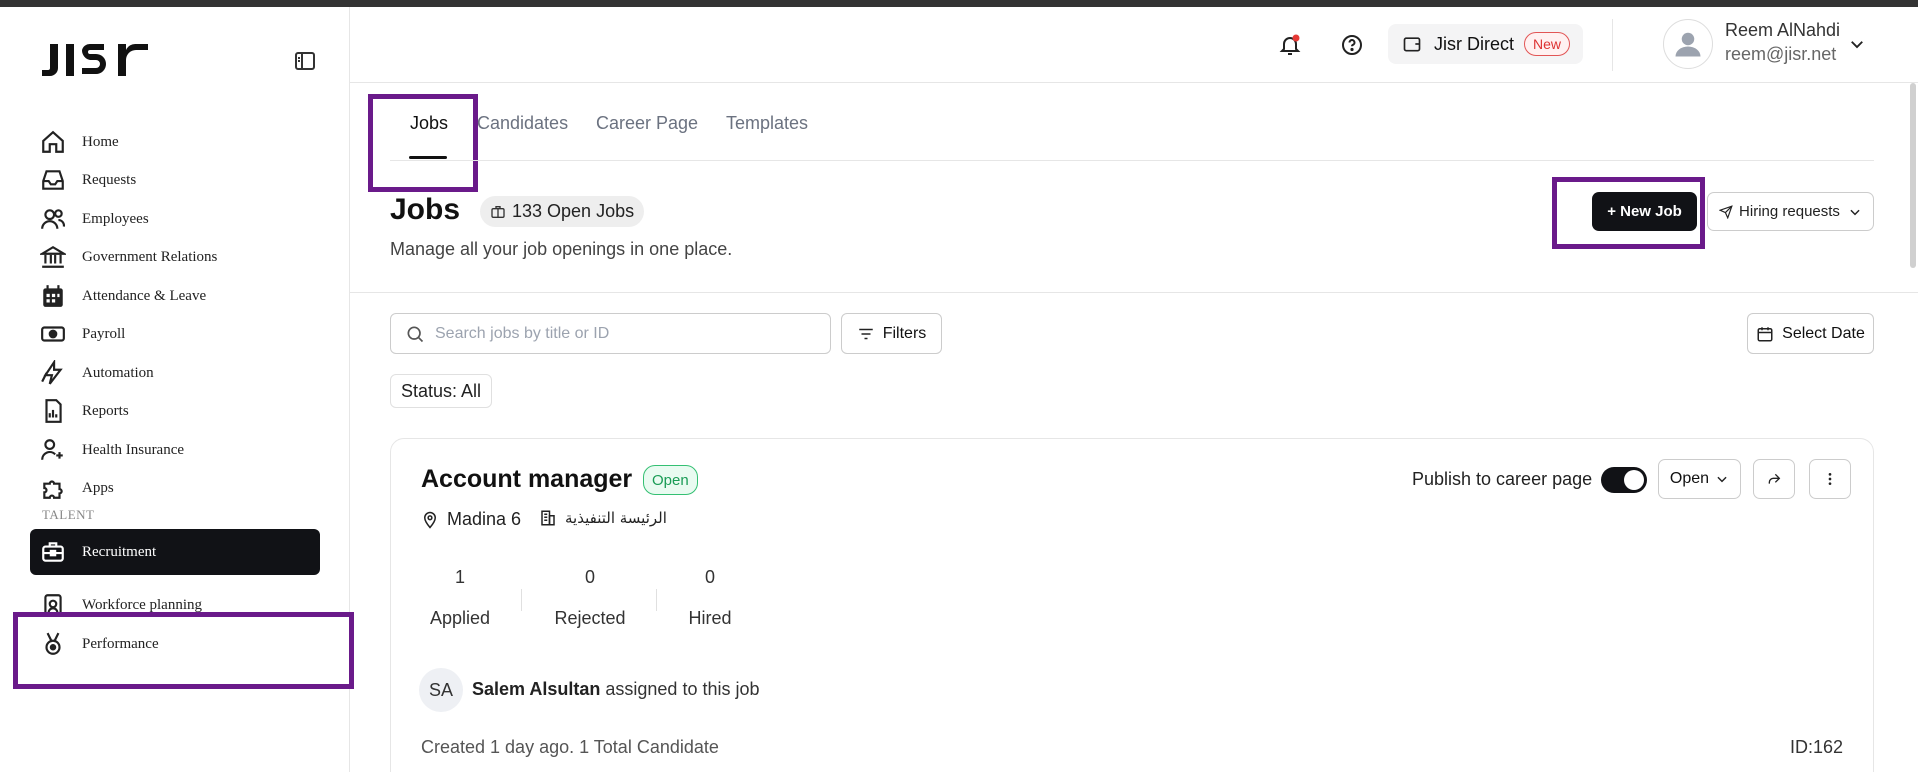 This screenshot has width=1918, height=772. What do you see at coordinates (53, 256) in the screenshot?
I see `bank-icon` at bounding box center [53, 256].